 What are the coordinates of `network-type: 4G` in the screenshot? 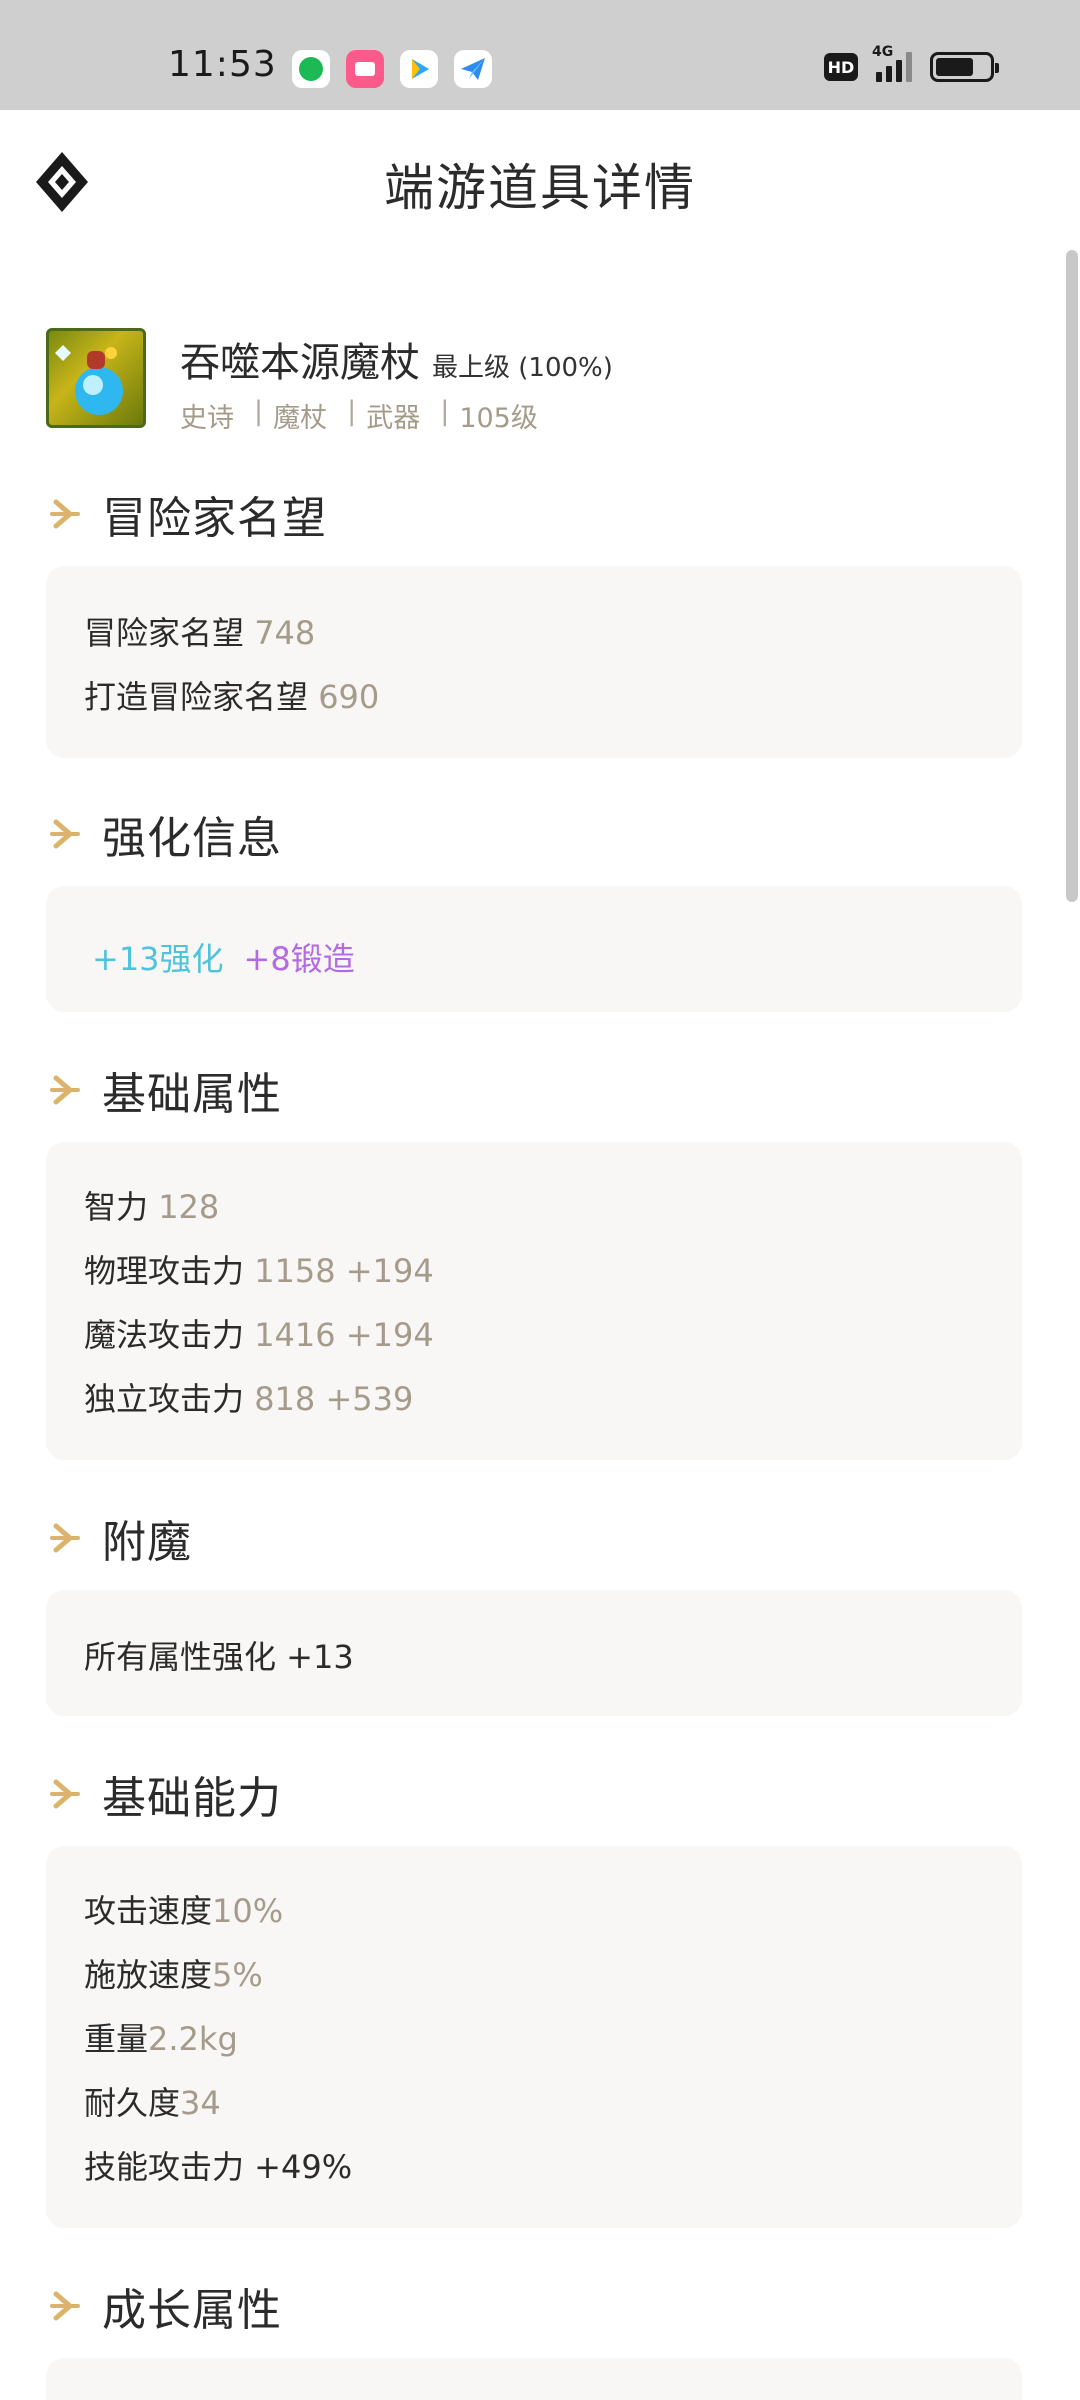 It's located at (883, 52).